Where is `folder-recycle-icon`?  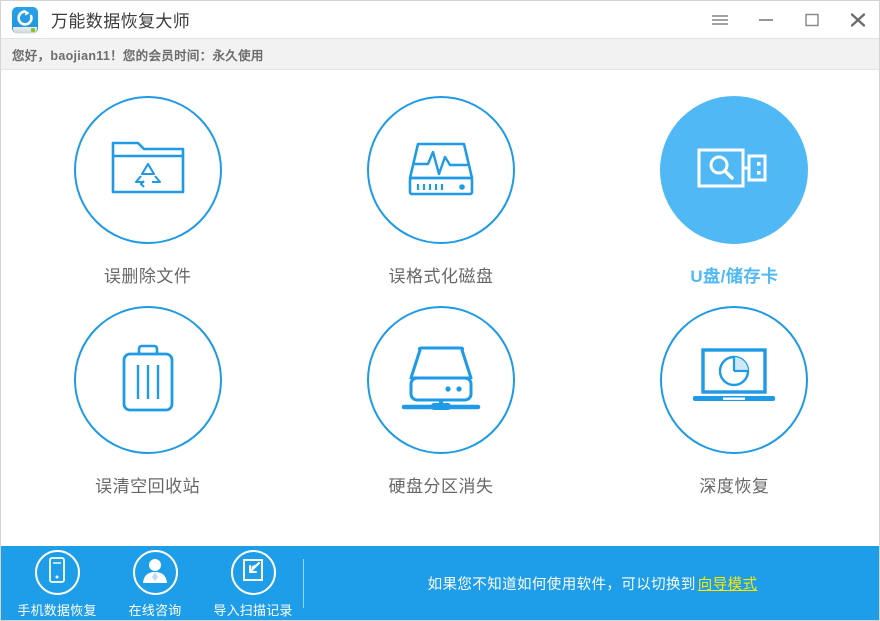
folder-recycle-icon is located at coordinates (148, 170).